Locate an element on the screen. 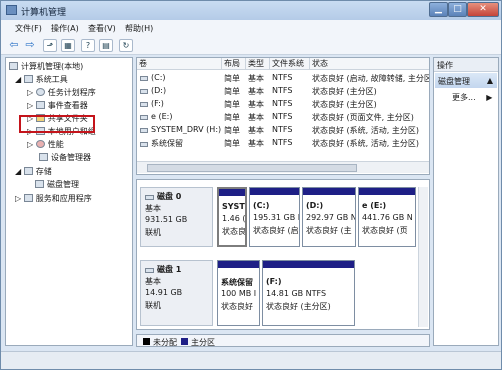 The width and height of the screenshot is (502, 370). actions-more: 更多... ▶ is located at coordinates (472, 97).